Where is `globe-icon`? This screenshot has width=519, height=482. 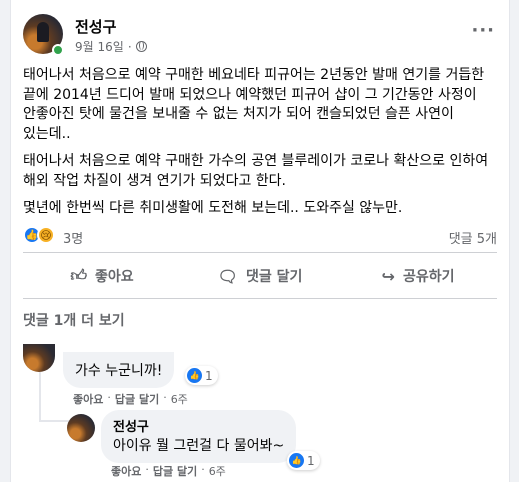 globe-icon is located at coordinates (141, 46).